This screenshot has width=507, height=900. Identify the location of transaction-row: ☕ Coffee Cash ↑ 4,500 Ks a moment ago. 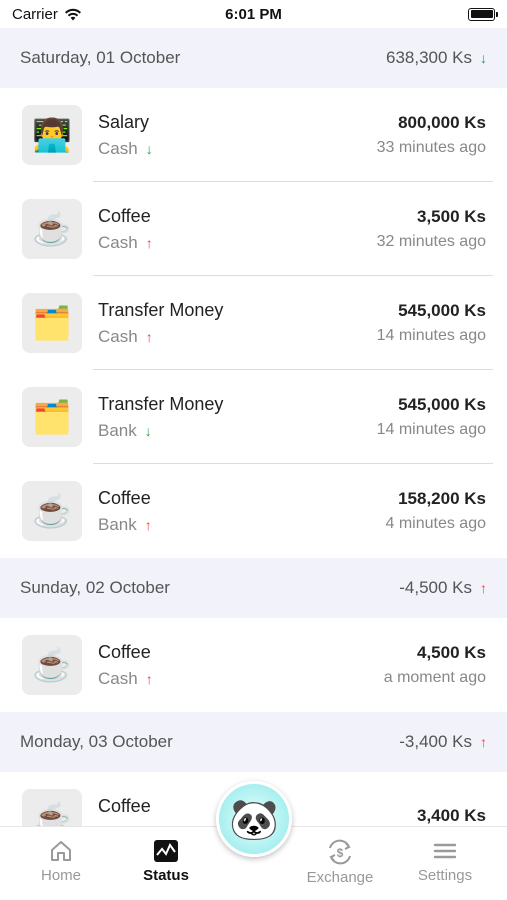
(253, 665).